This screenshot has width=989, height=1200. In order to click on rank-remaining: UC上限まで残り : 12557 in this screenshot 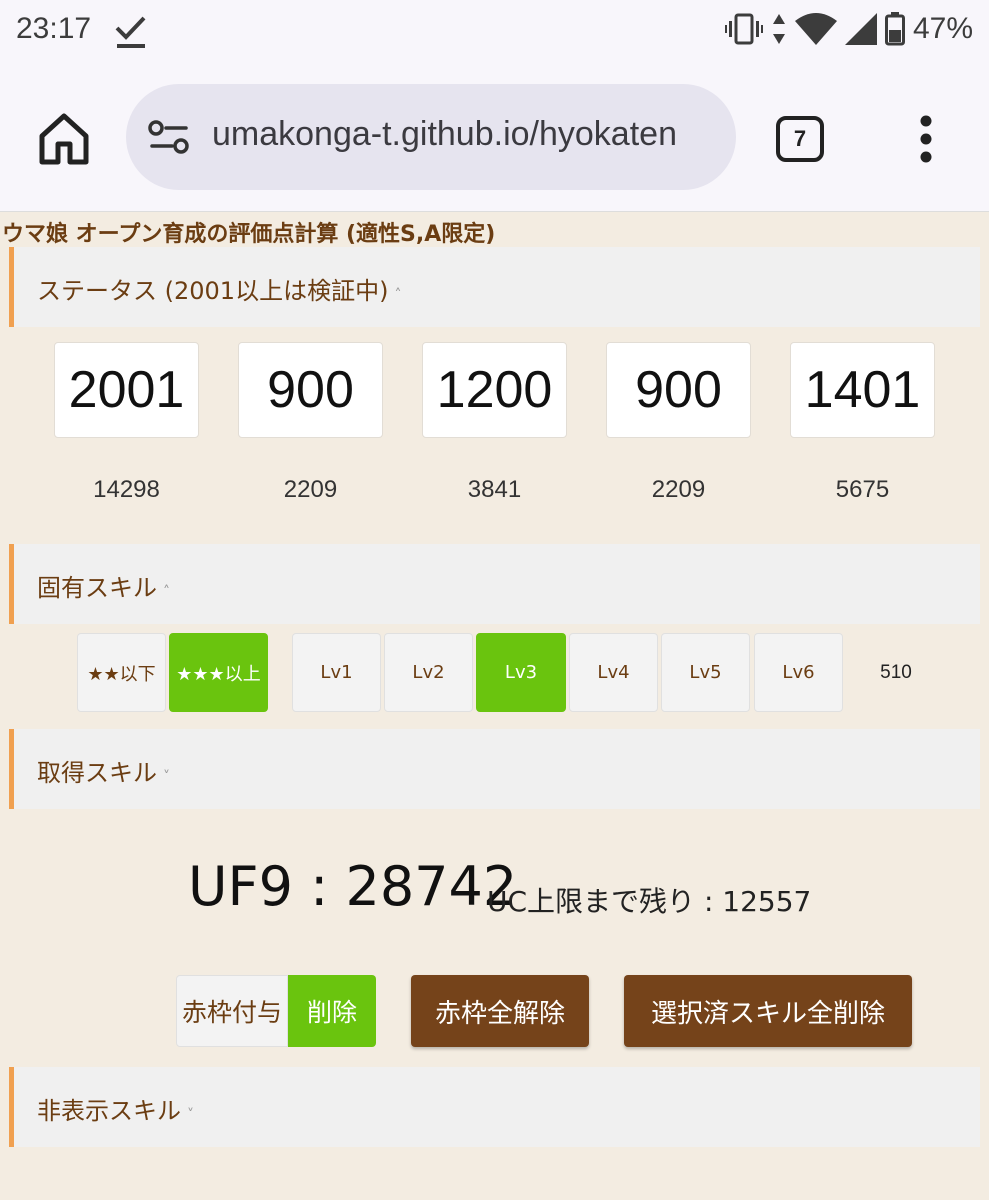, I will do `click(649, 901)`.